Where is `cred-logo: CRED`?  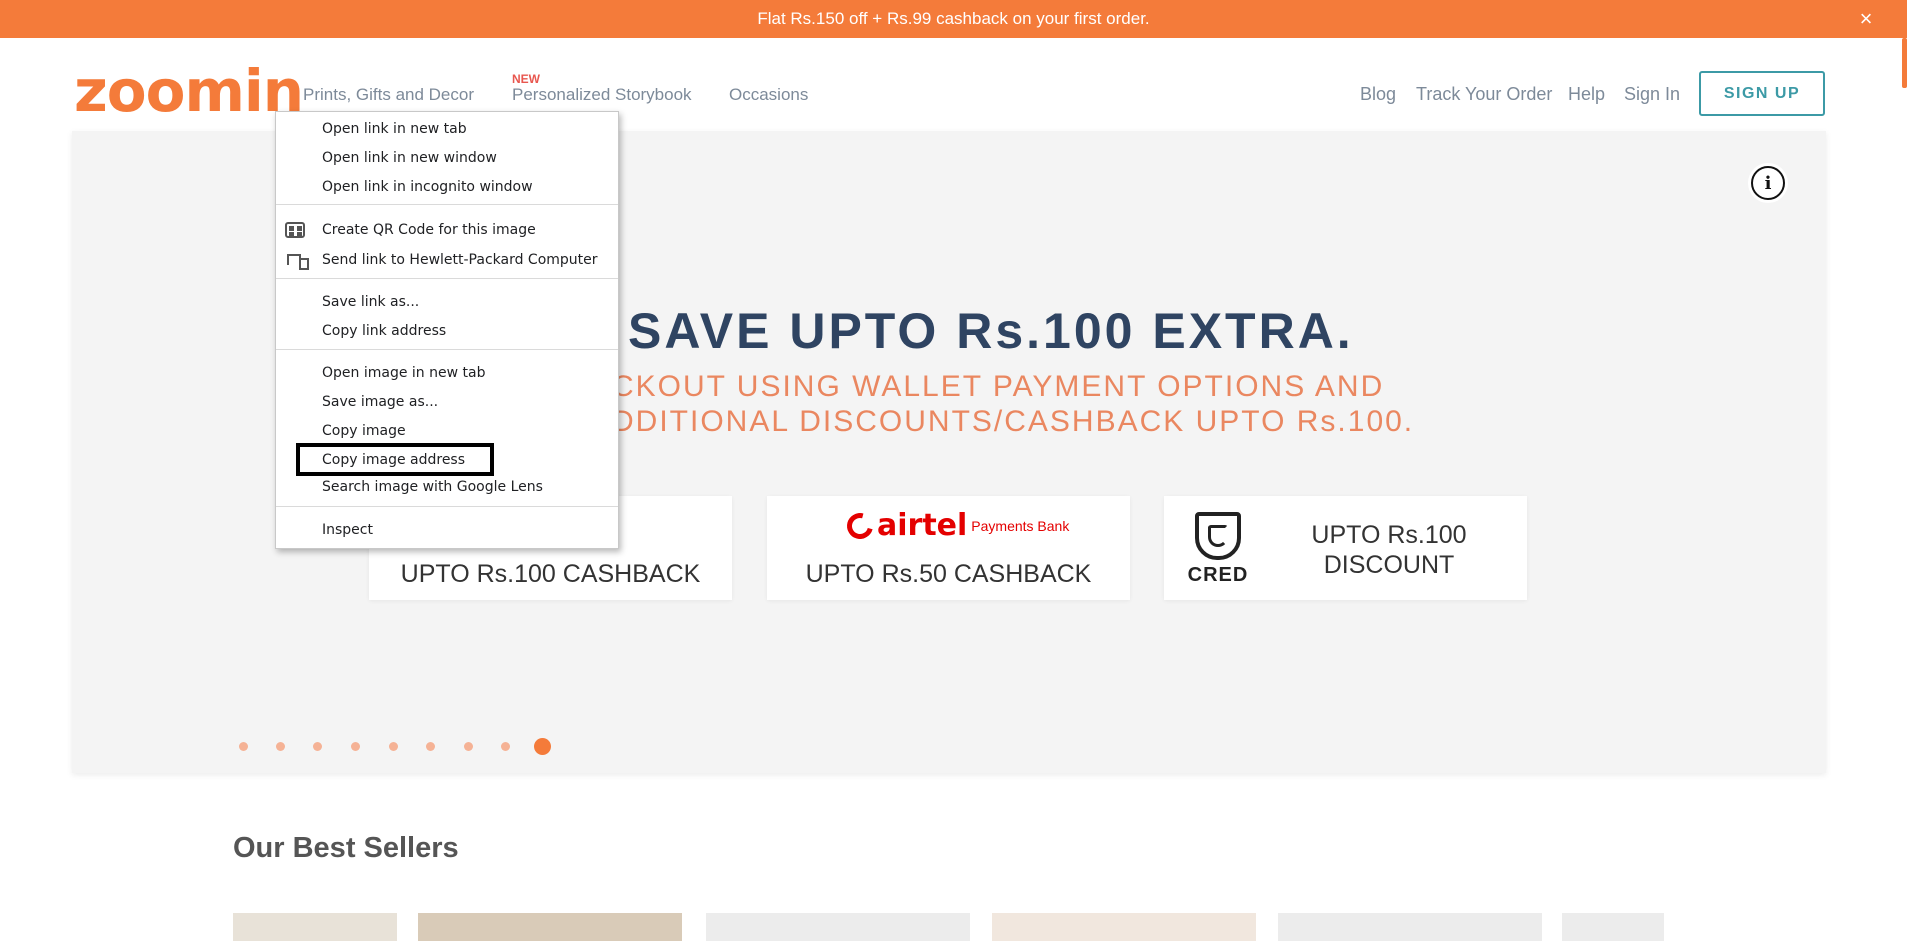
cred-logo: CRED is located at coordinates (1218, 549).